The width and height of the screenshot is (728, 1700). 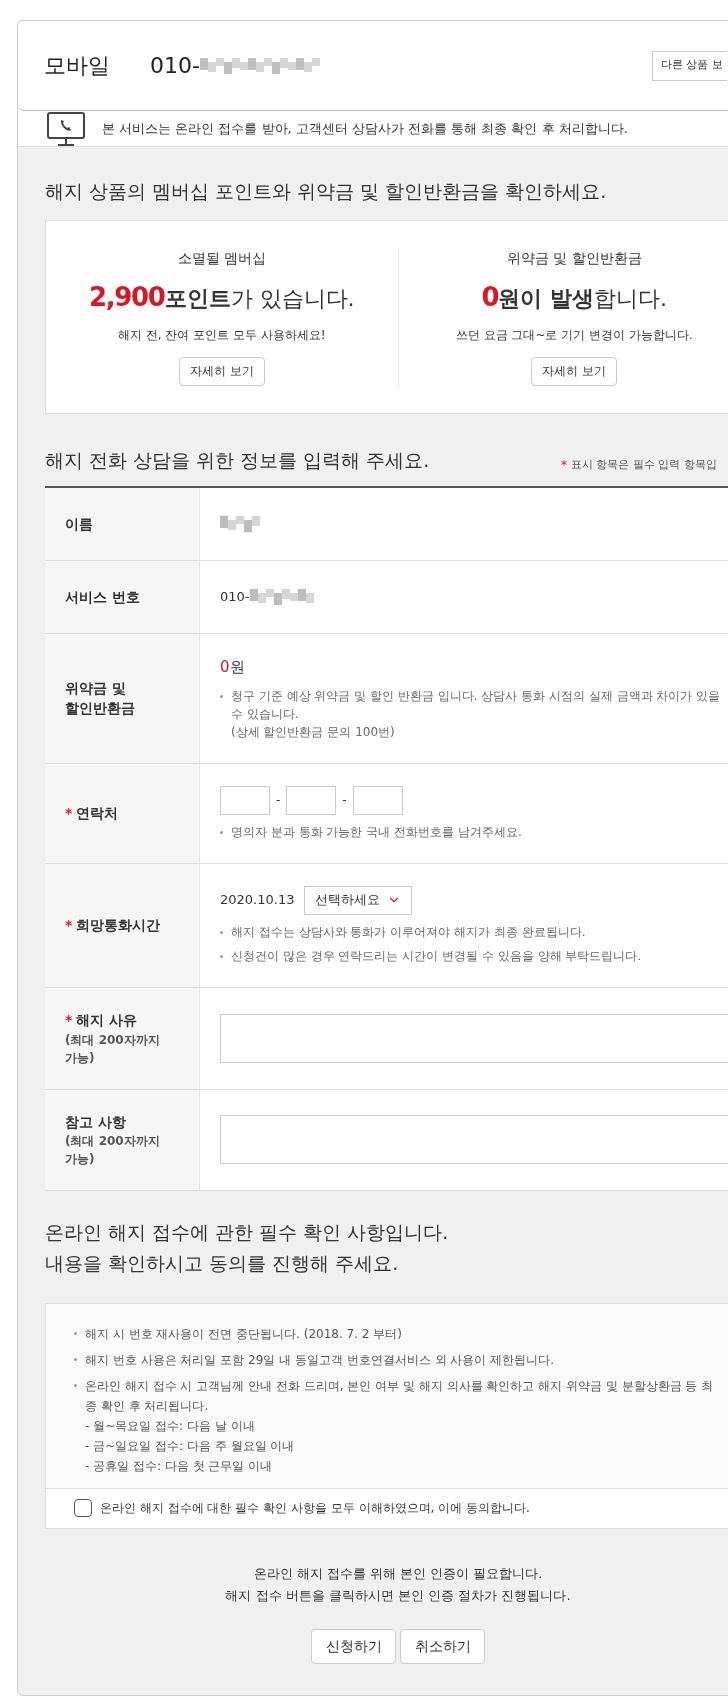 I want to click on other-product-button: 다른 상품 보, so click(x=689, y=65).